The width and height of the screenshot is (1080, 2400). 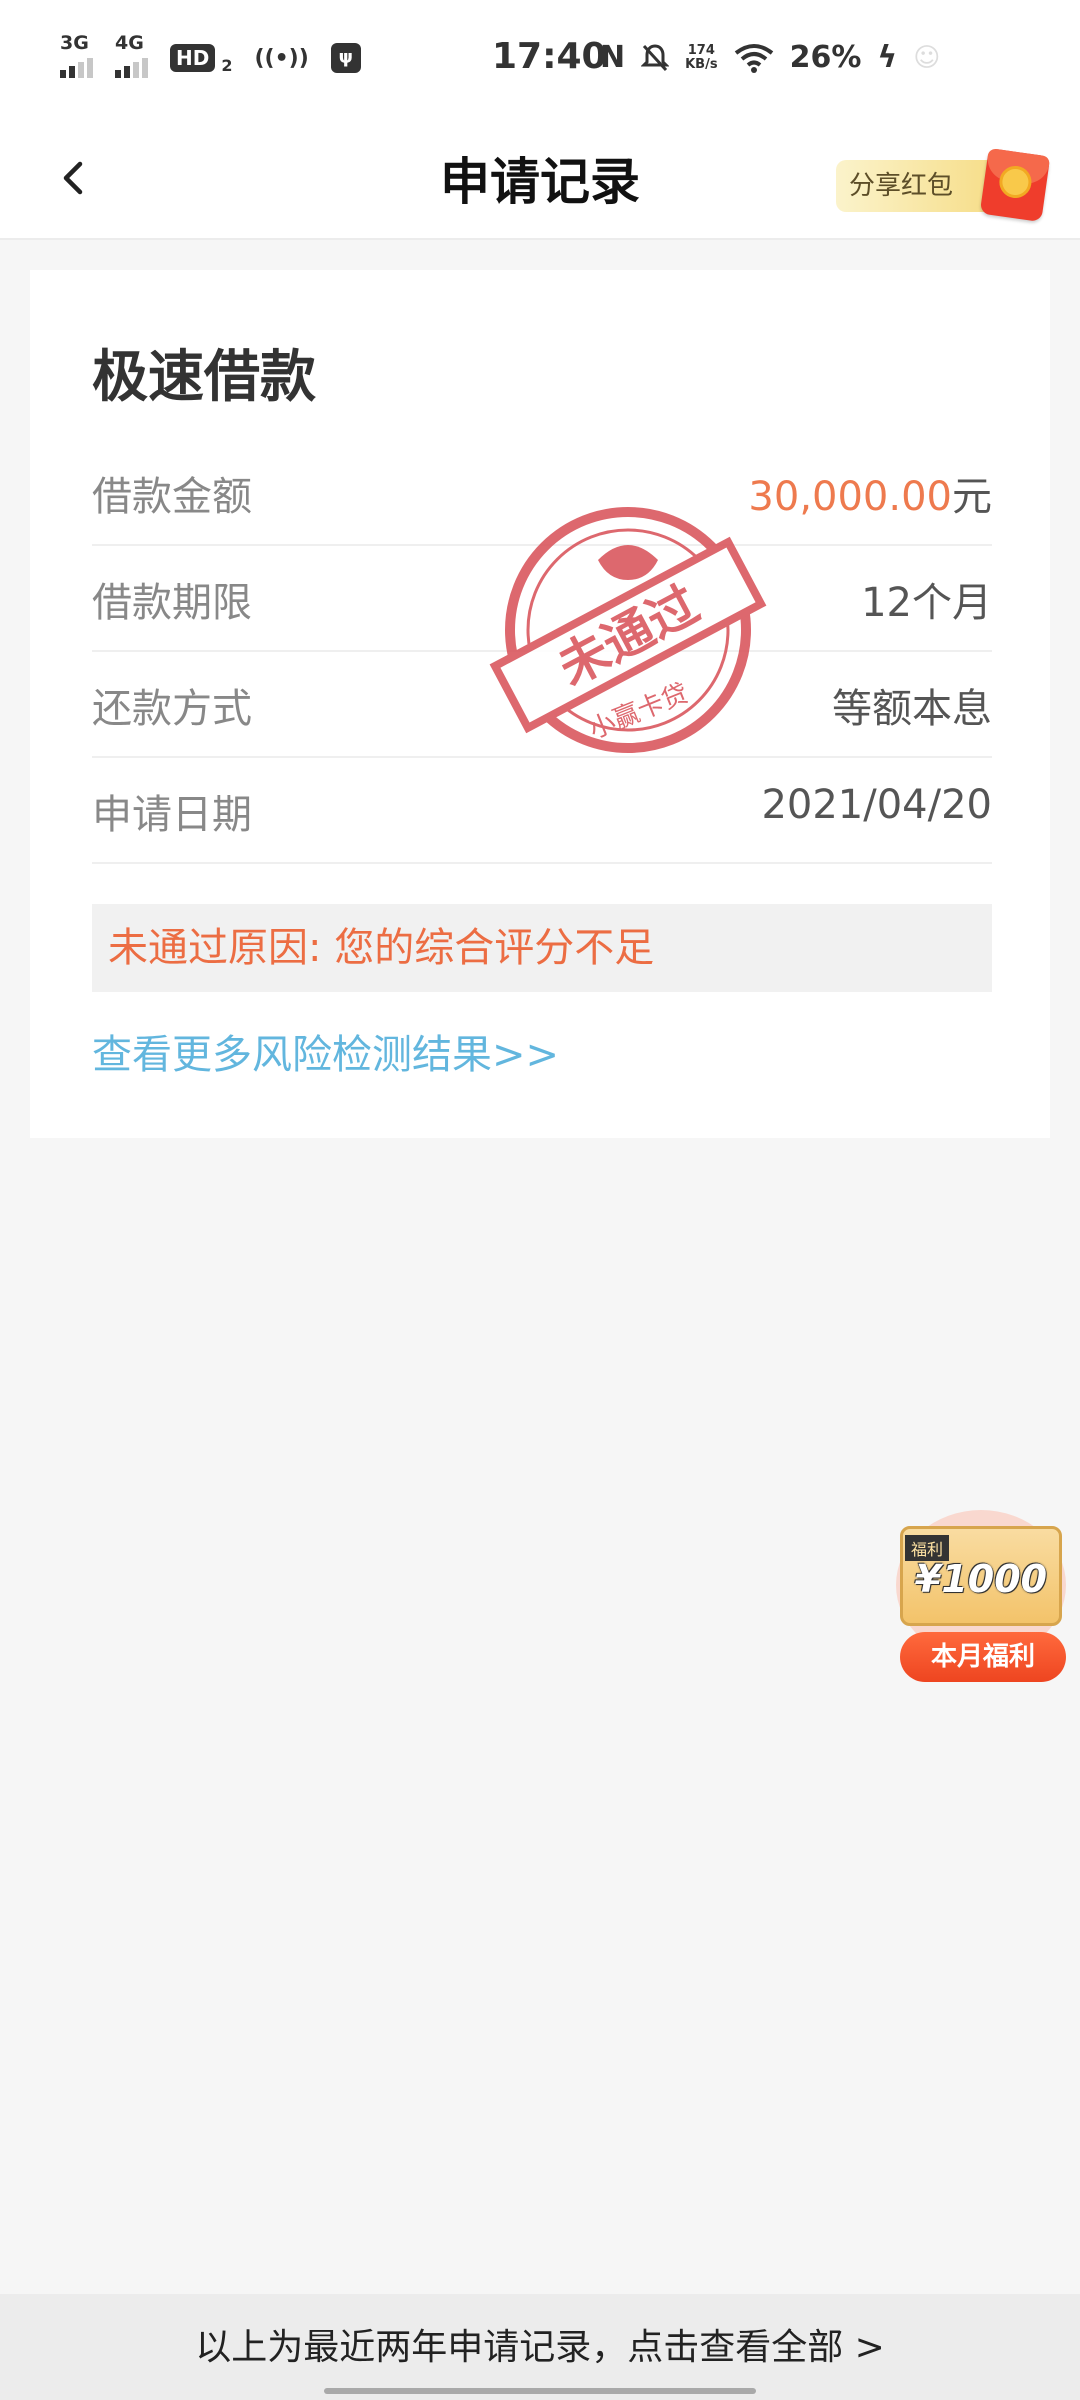 What do you see at coordinates (926, 603) in the screenshot?
I see `detail-value: 12个月` at bounding box center [926, 603].